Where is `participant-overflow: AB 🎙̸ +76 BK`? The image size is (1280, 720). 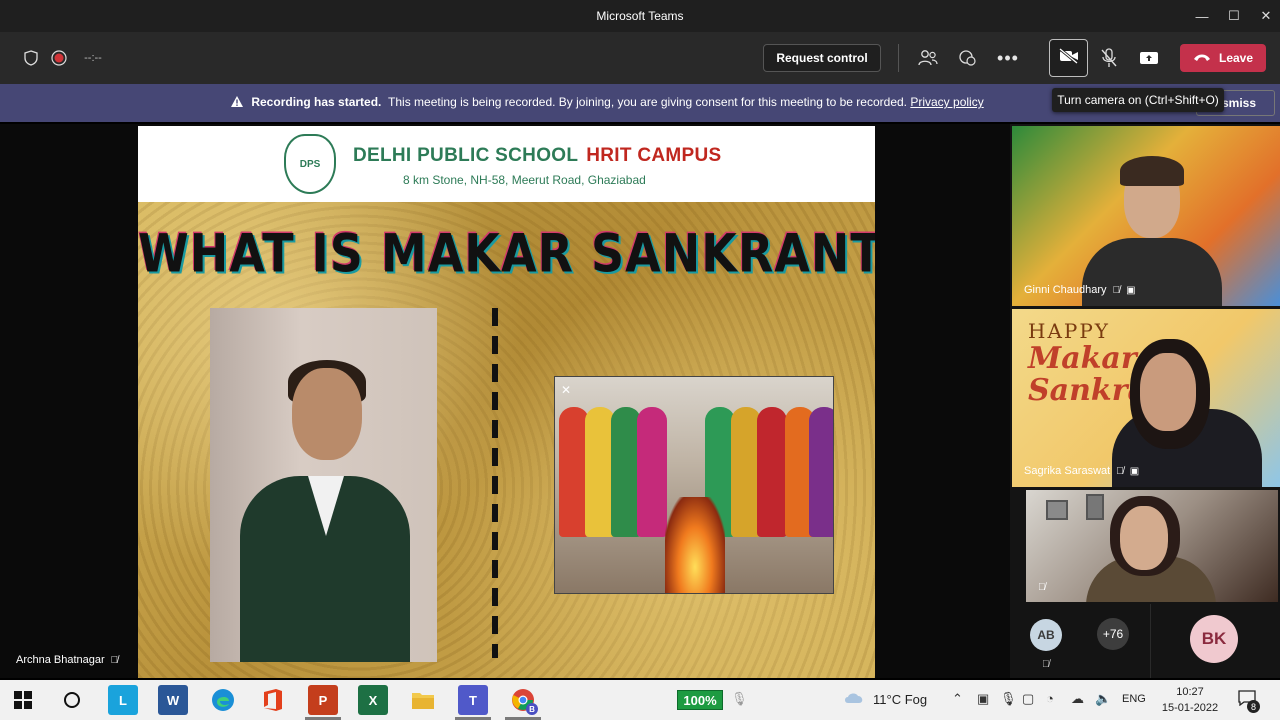
participant-overflow: AB 🎙̸ +76 BK is located at coordinates (1145, 641).